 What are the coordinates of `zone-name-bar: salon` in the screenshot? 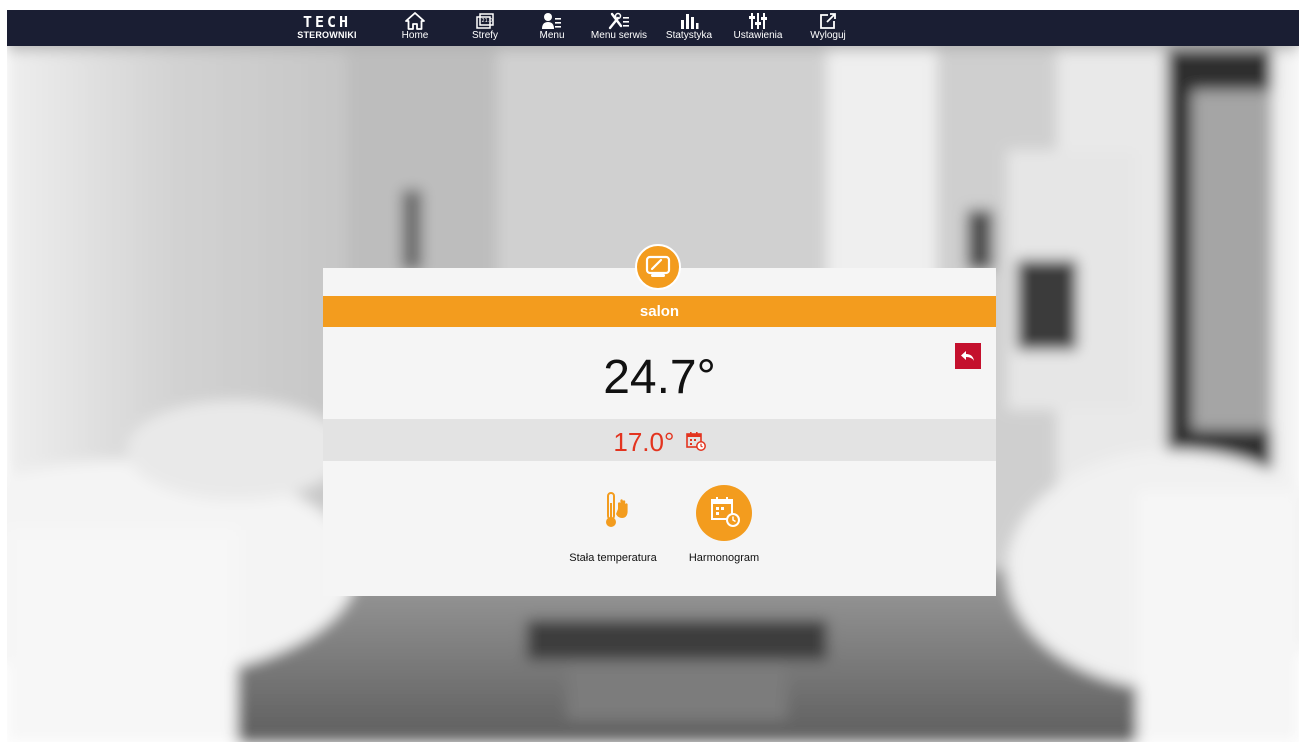 It's located at (659, 311).